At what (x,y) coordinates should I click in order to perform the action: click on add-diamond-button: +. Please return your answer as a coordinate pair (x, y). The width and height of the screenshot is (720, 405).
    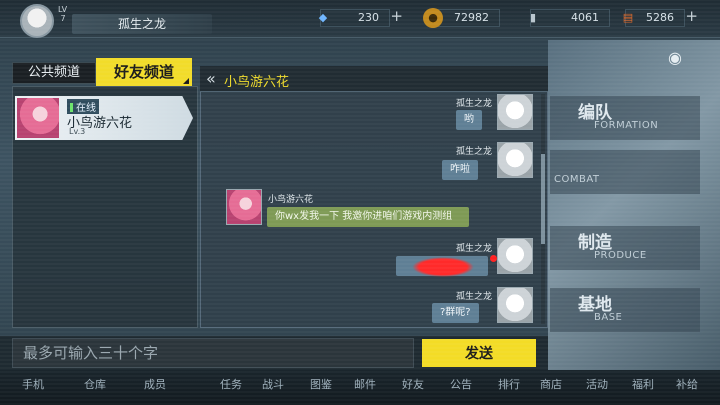
    Looking at the image, I should click on (396, 16).